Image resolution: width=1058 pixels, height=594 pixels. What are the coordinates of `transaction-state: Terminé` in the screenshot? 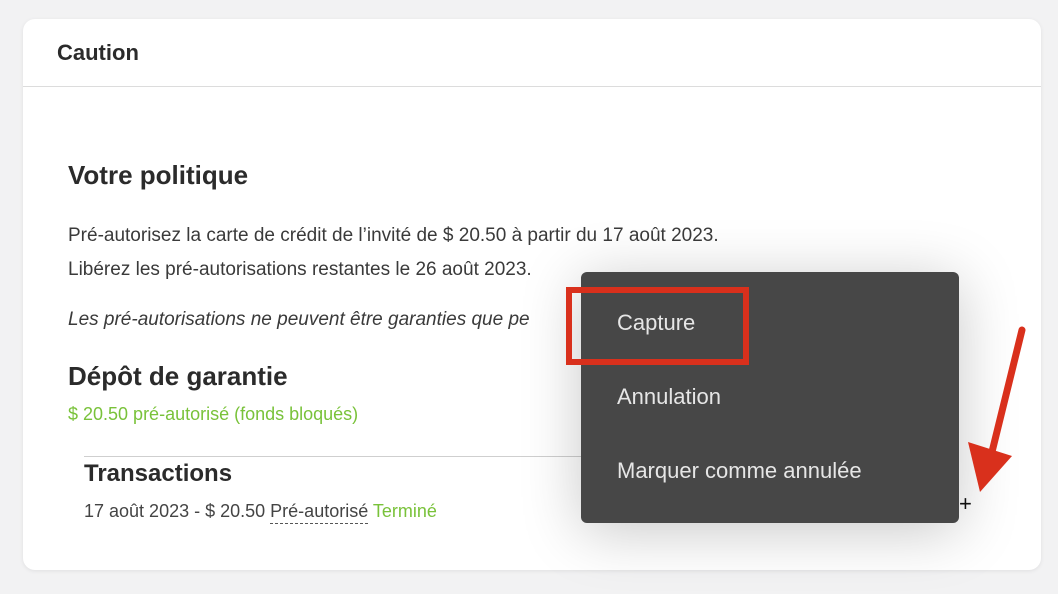 It's located at (404, 511).